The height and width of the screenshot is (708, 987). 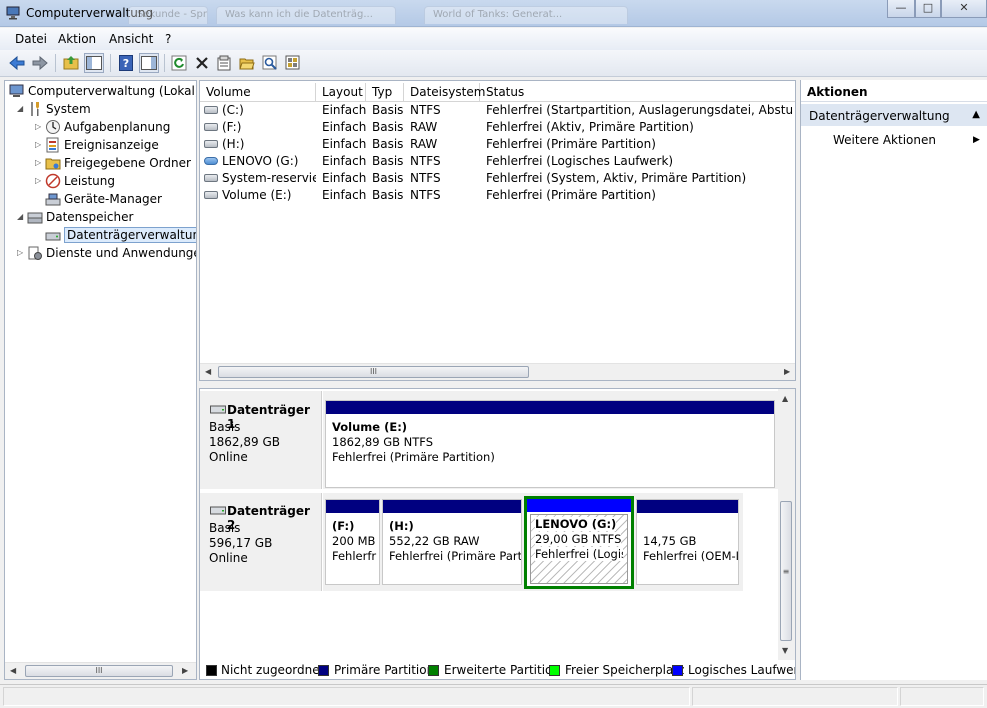 I want to click on properties-button, so click(x=224, y=63).